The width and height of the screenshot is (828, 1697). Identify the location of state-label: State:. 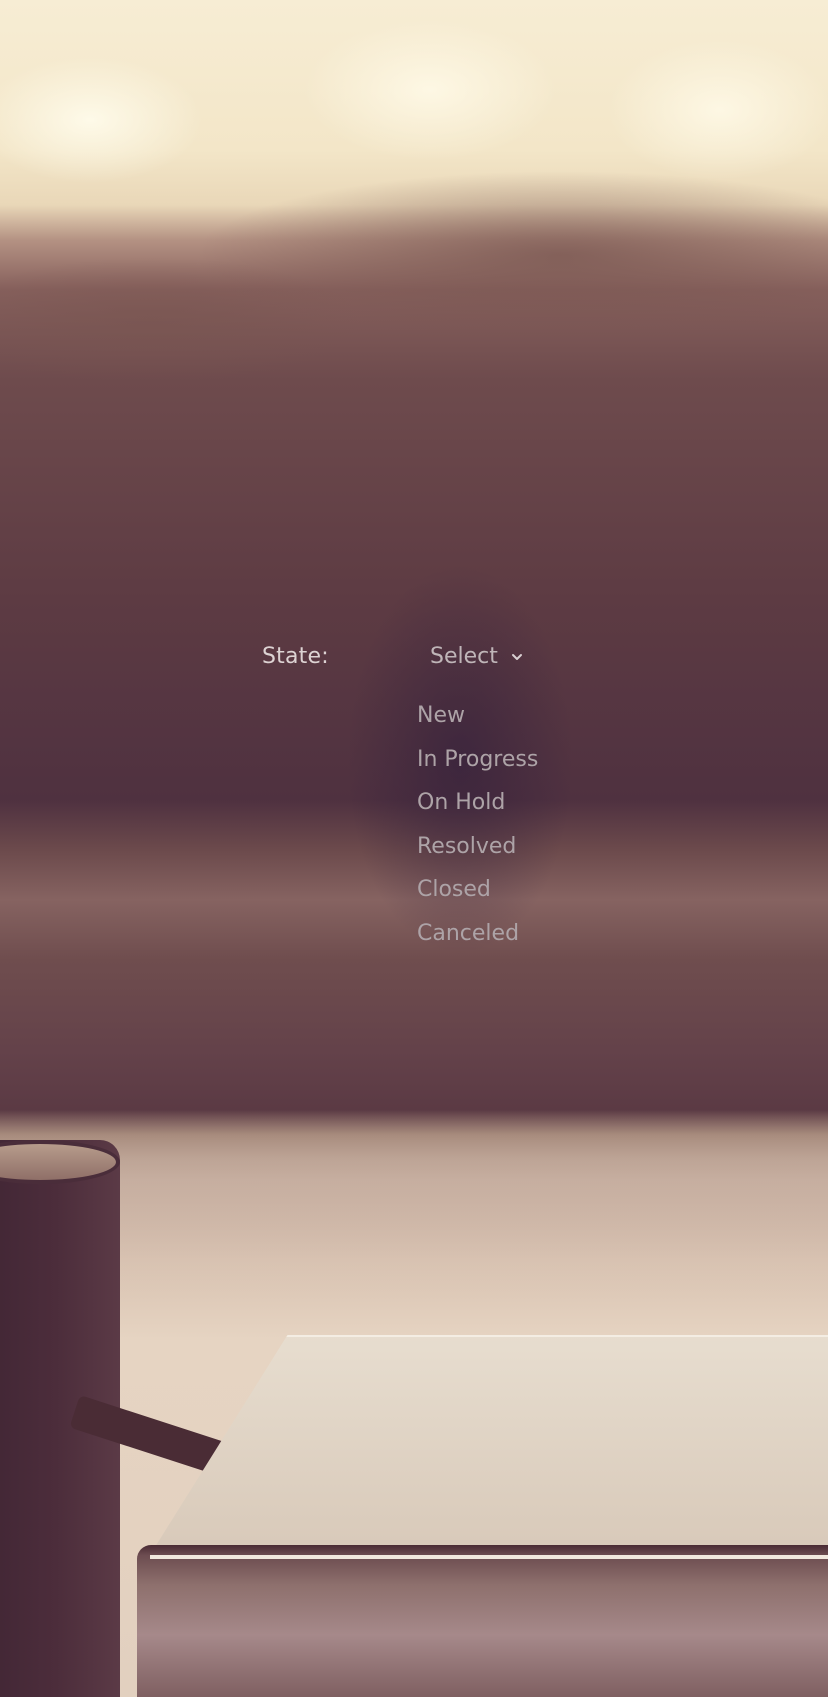
(295, 656).